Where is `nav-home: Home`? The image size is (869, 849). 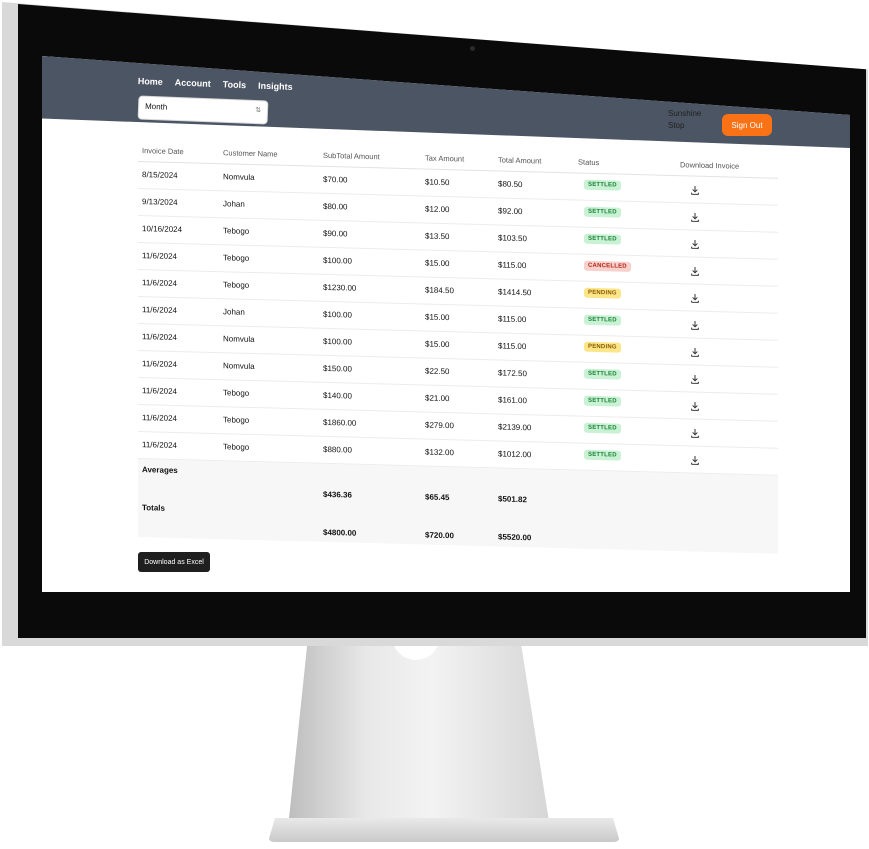
nav-home: Home is located at coordinates (150, 81).